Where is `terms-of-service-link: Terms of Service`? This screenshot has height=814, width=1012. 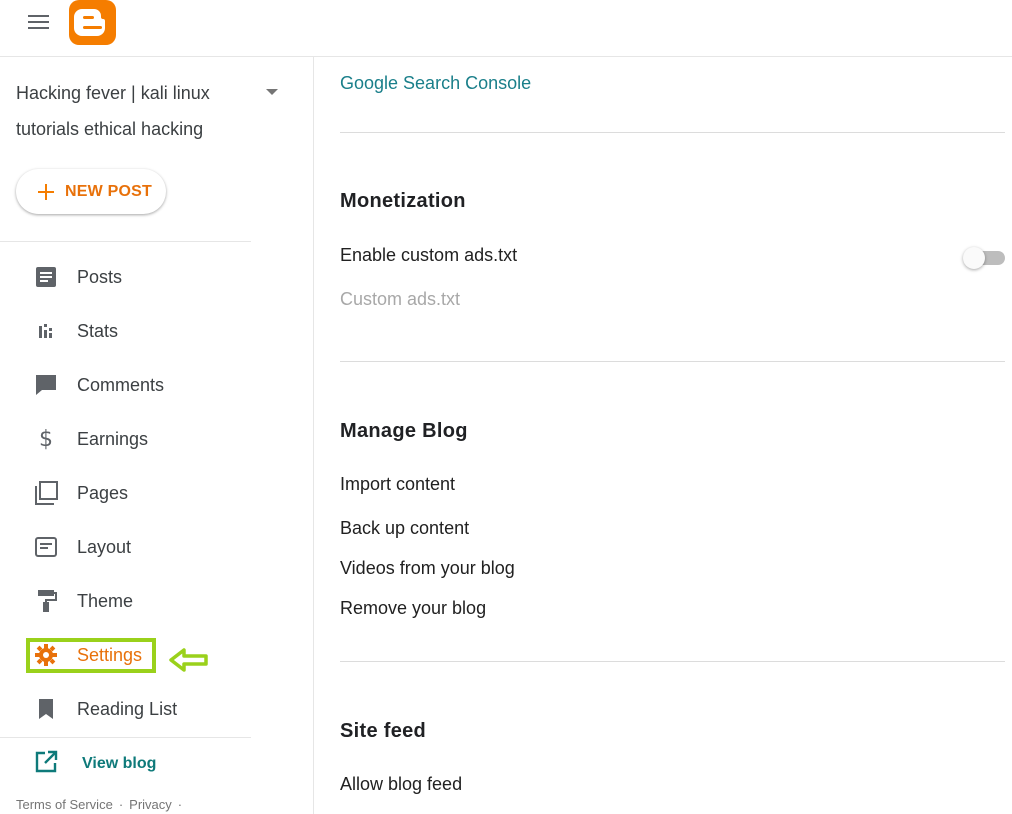
terms-of-service-link: Terms of Service is located at coordinates (64, 804).